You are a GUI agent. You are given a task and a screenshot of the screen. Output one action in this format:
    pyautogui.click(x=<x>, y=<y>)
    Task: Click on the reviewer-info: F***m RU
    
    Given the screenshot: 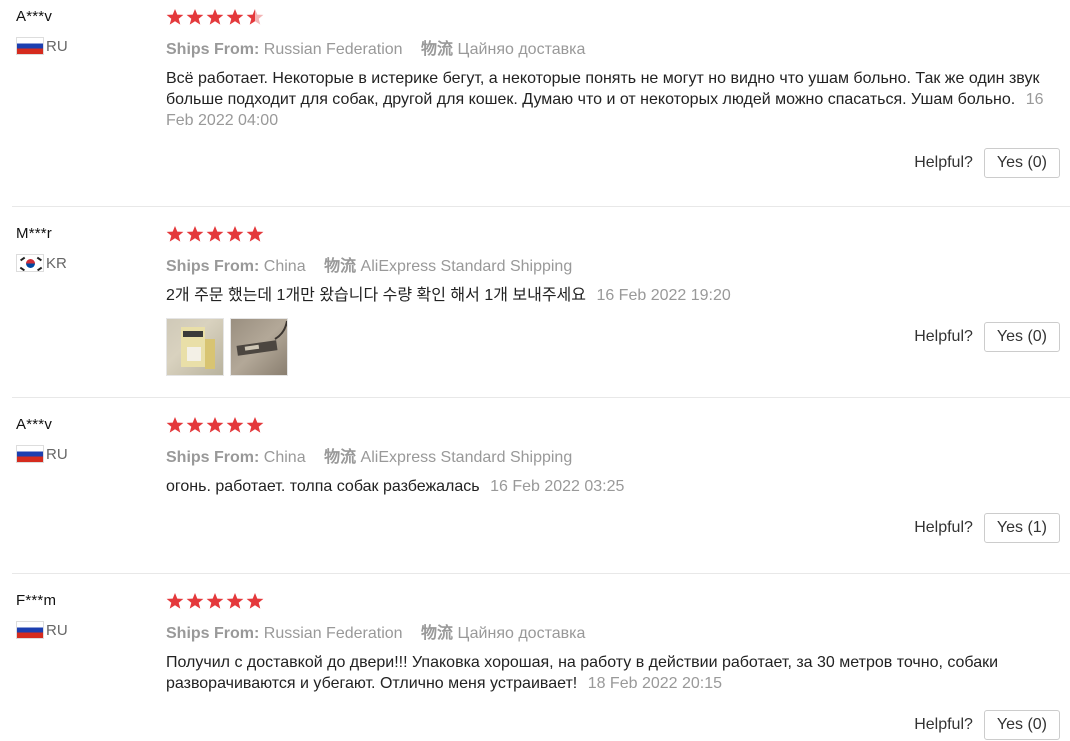 What is the action you would take?
    pyautogui.click(x=42, y=615)
    